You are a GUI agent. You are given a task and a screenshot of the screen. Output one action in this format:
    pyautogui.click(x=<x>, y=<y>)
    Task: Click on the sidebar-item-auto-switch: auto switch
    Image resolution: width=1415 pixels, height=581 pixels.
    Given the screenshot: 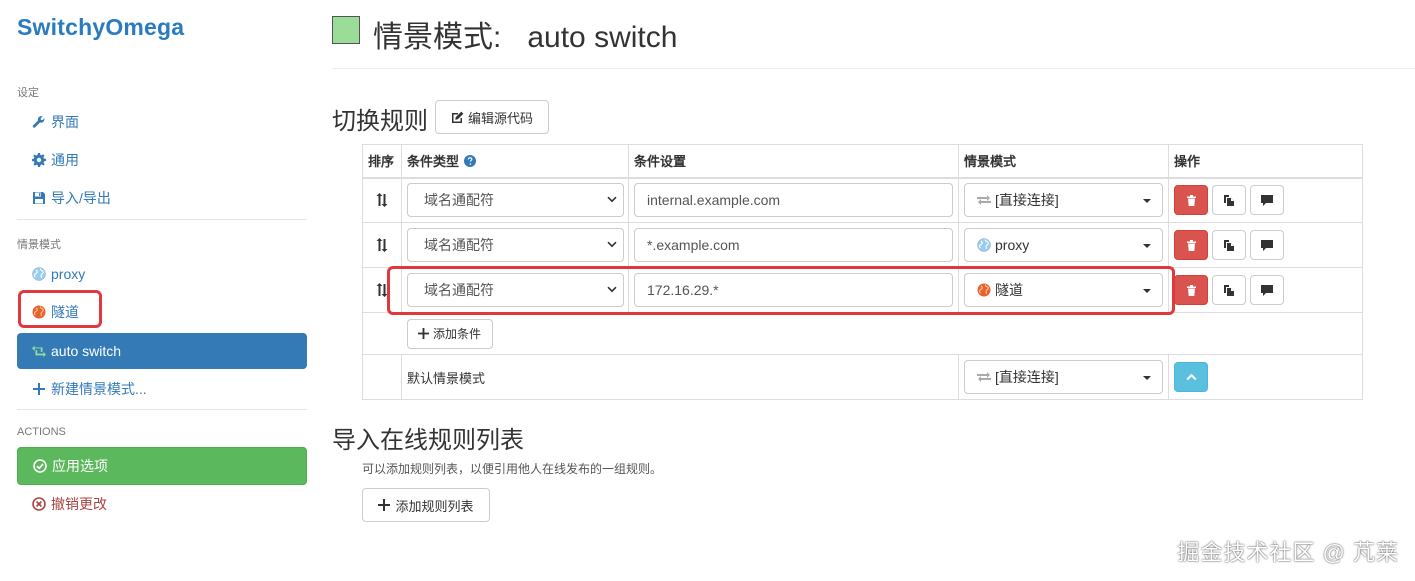 What is the action you would take?
    pyautogui.click(x=162, y=351)
    